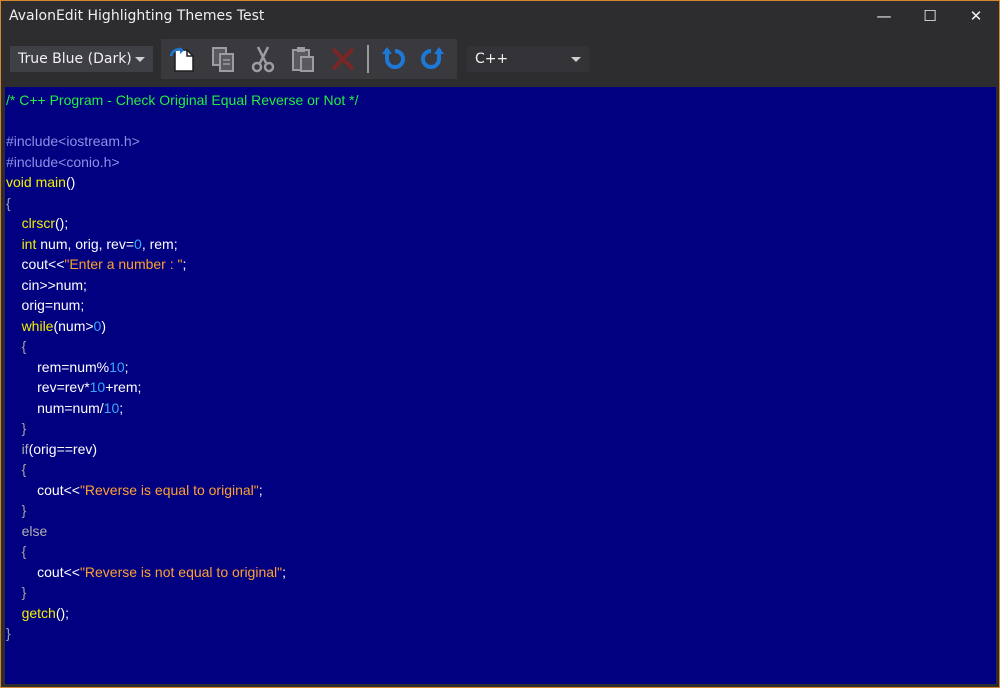 The image size is (1000, 688). I want to click on code-token: "Enter a number : ", so click(123, 264).